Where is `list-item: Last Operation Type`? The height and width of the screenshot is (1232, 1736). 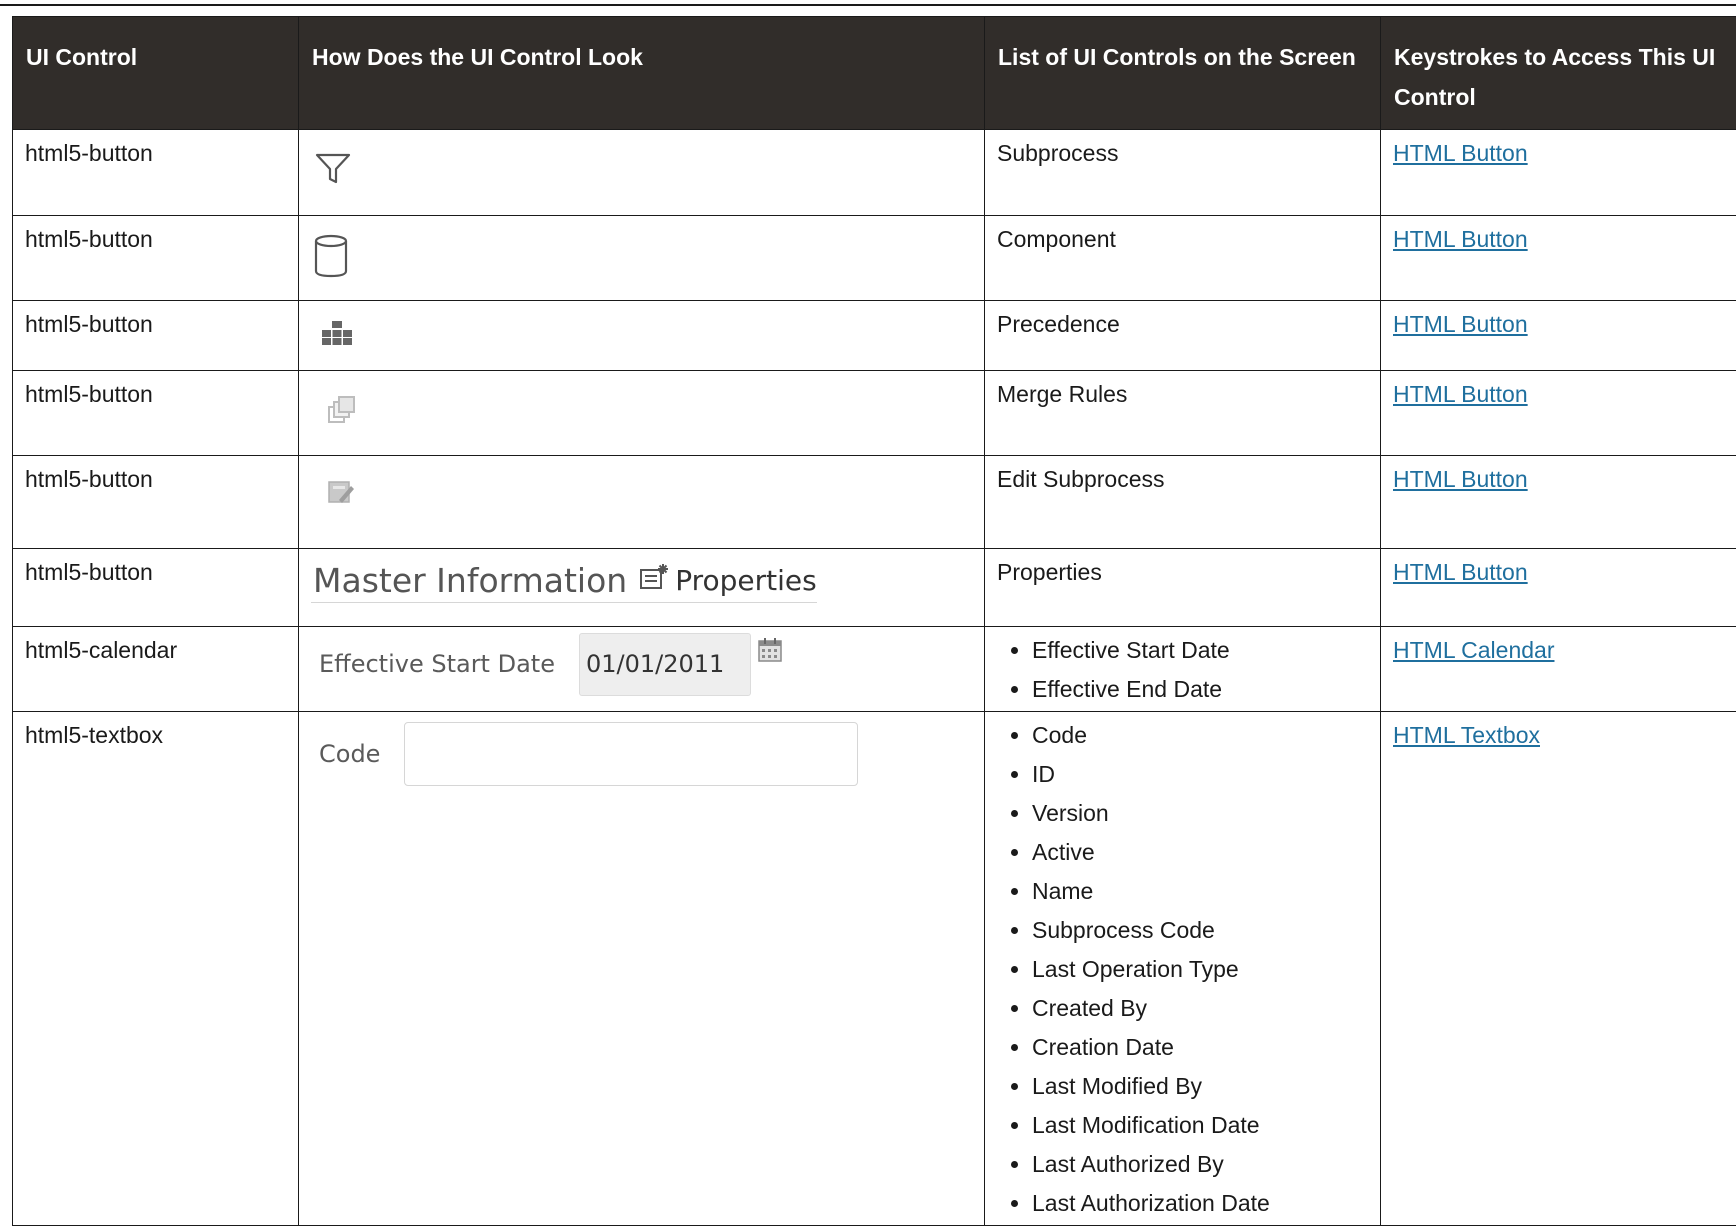
list-item: Last Operation Type is located at coordinates (1200, 969).